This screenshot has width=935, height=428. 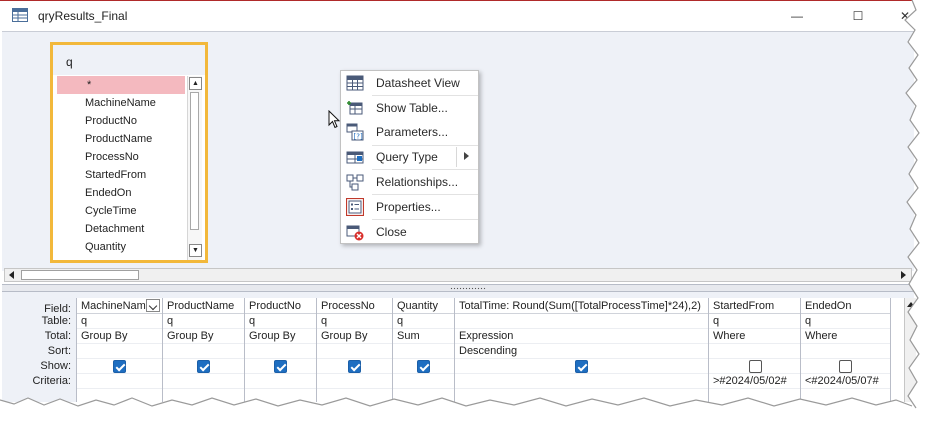 I want to click on total-cell: Sum, so click(x=423, y=336).